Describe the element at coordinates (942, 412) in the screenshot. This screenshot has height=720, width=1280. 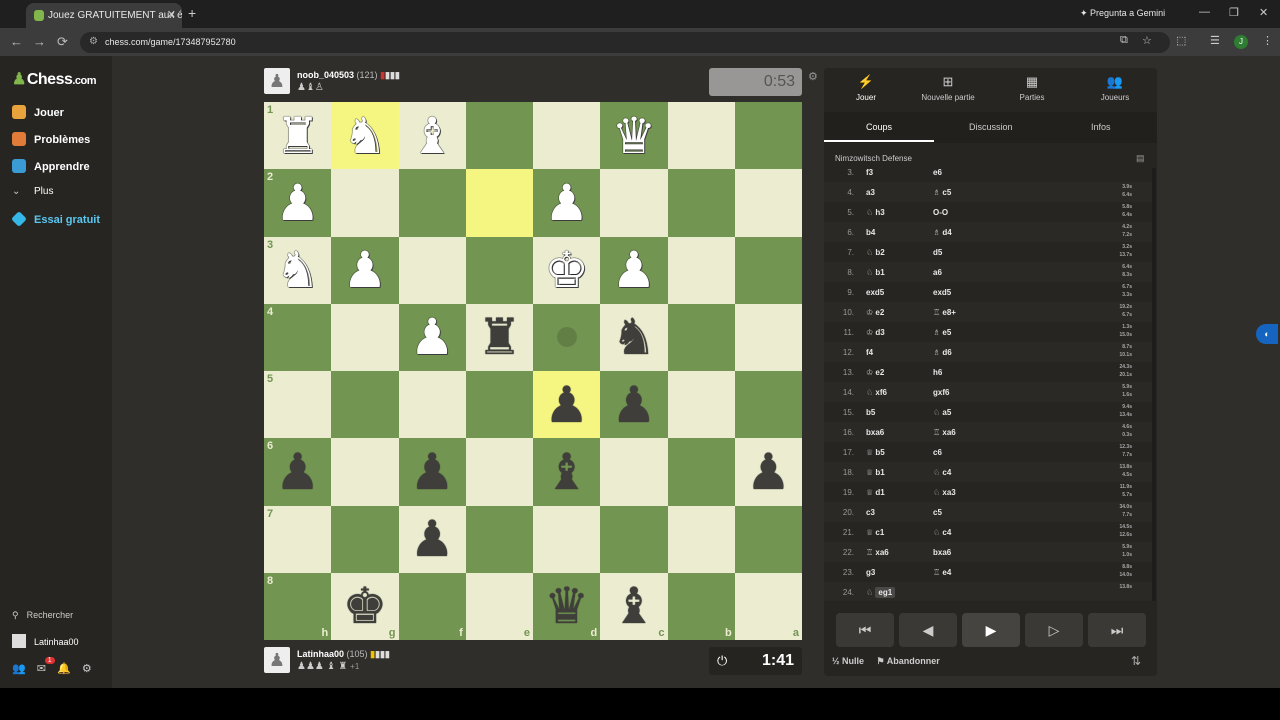
I see `black-move: ♘ a5` at that location.